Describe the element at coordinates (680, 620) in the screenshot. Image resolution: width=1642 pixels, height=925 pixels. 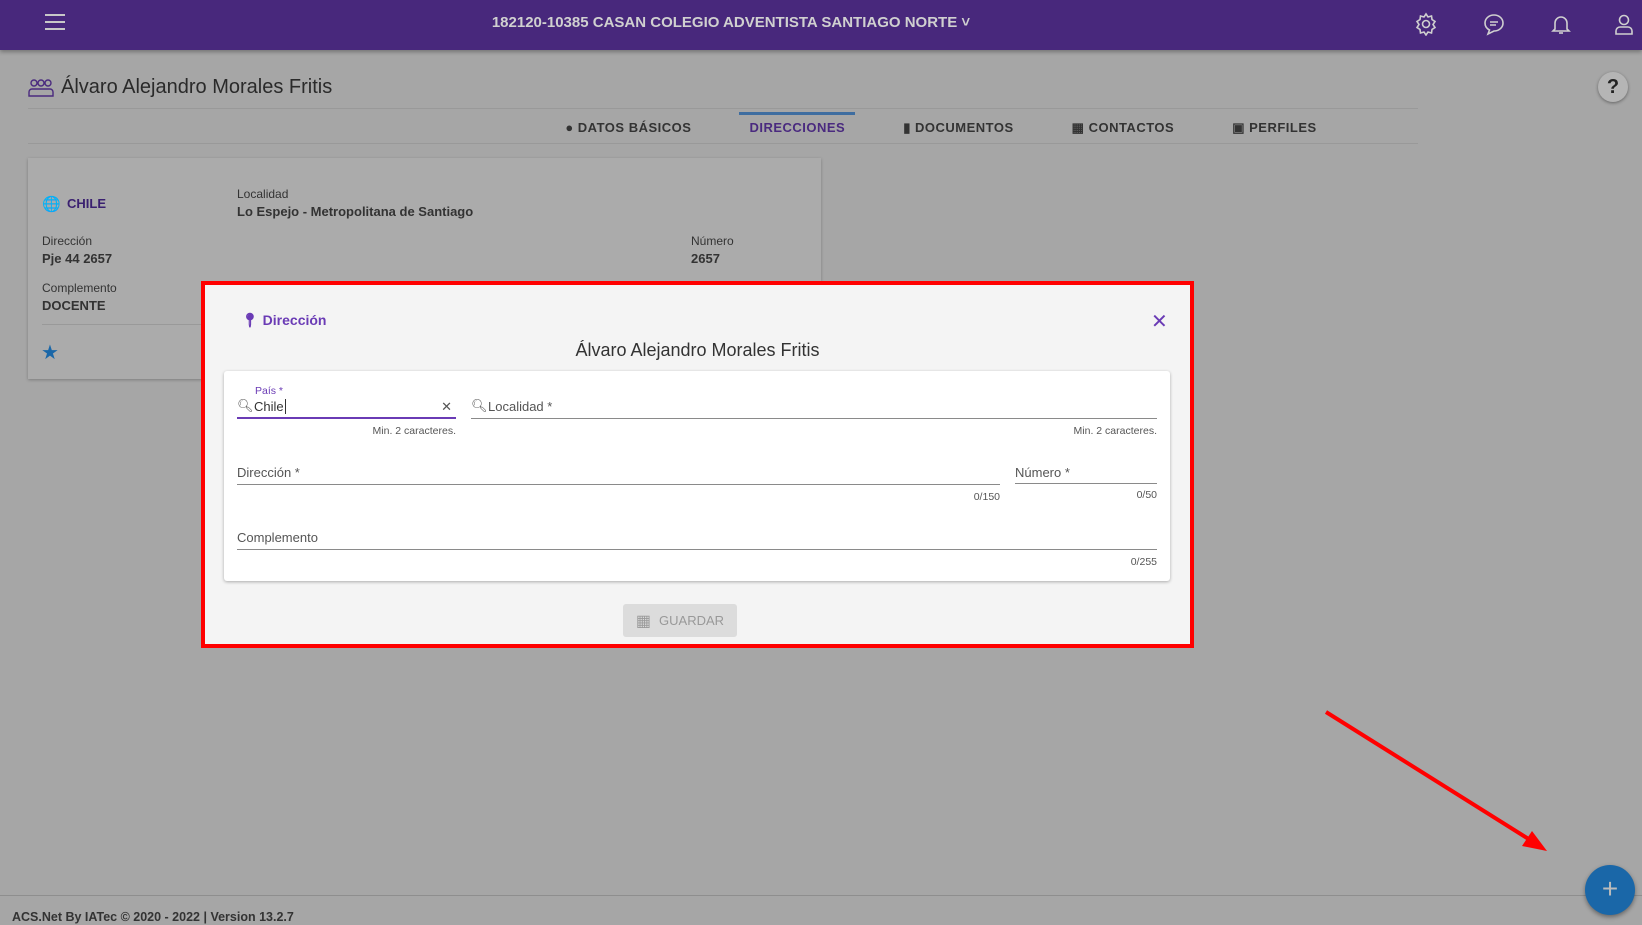
I see `save-button: ▦ GUARDAR` at that location.